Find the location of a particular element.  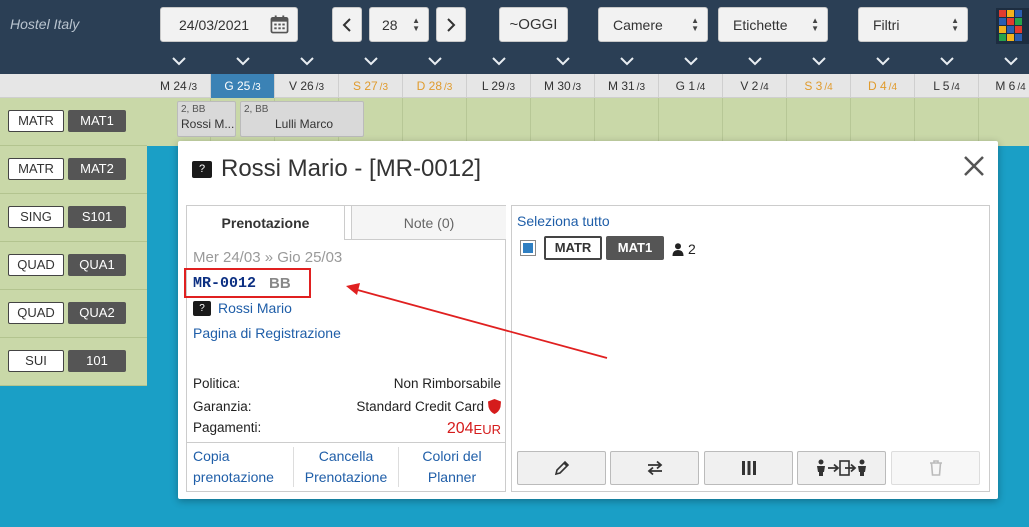

day-header-cell: D 4/4 is located at coordinates (883, 86).